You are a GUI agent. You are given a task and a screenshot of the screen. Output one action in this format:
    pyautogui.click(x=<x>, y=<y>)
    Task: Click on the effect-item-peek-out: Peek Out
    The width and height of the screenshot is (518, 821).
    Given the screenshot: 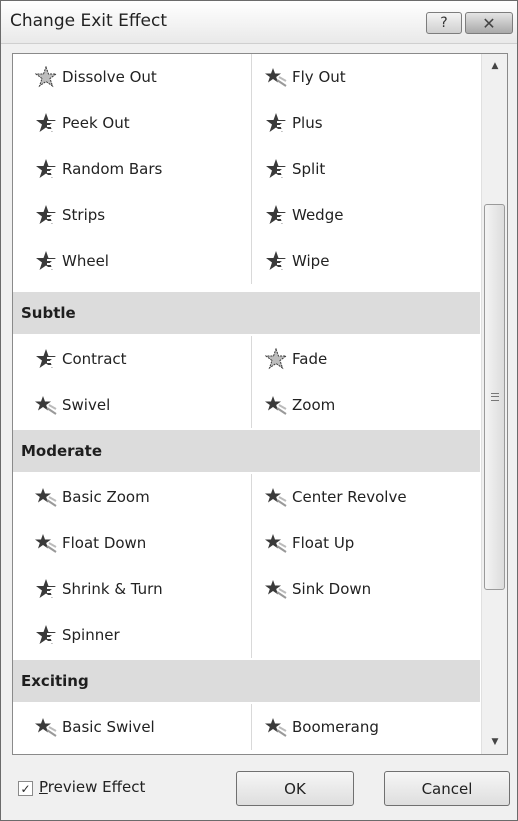 What is the action you would take?
    pyautogui.click(x=145, y=123)
    